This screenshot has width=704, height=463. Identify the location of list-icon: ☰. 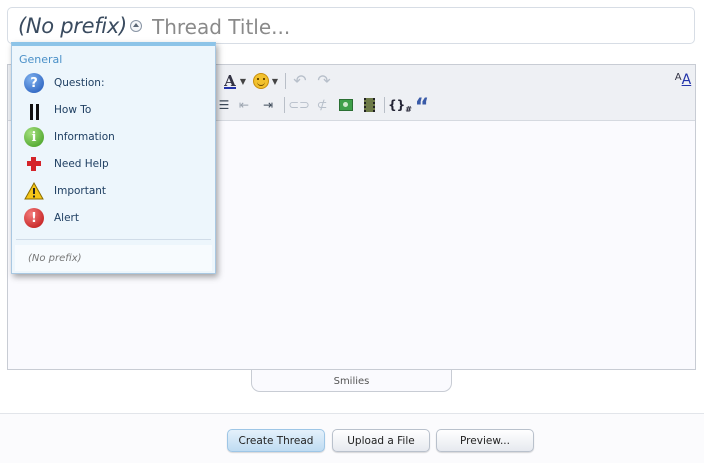
(224, 105).